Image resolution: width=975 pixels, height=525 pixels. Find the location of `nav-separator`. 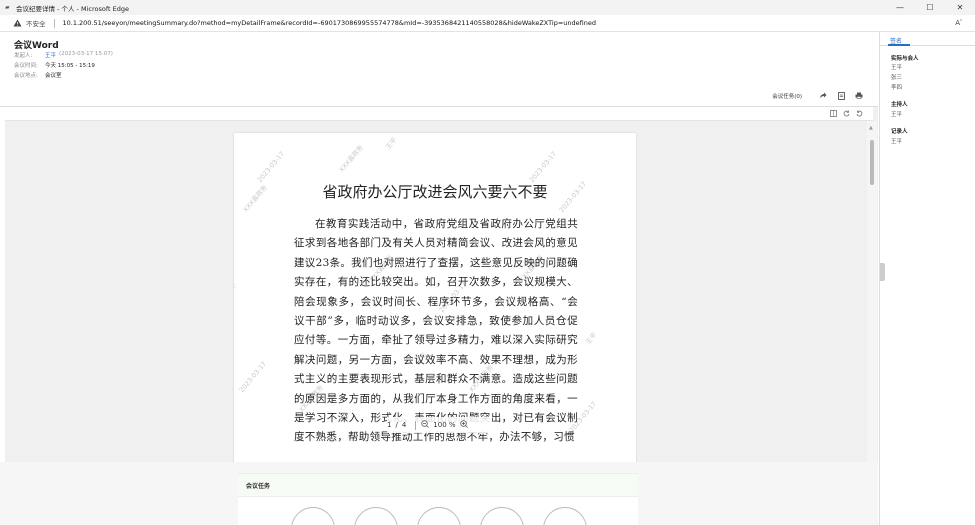

nav-separator is located at coordinates (416, 425).